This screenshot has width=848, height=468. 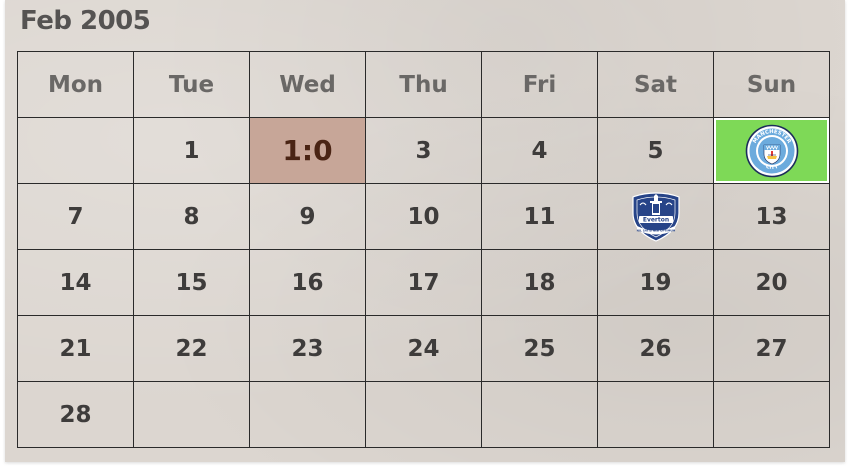 What do you see at coordinates (76, 217) in the screenshot?
I see `day-cell-7: 7` at bounding box center [76, 217].